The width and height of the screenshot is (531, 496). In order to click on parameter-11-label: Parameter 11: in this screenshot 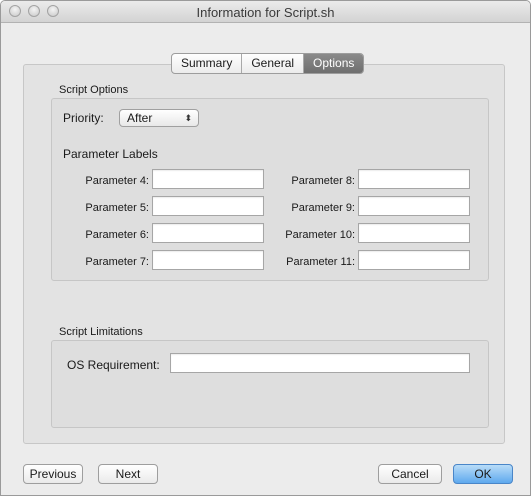, I will do `click(320, 262)`.